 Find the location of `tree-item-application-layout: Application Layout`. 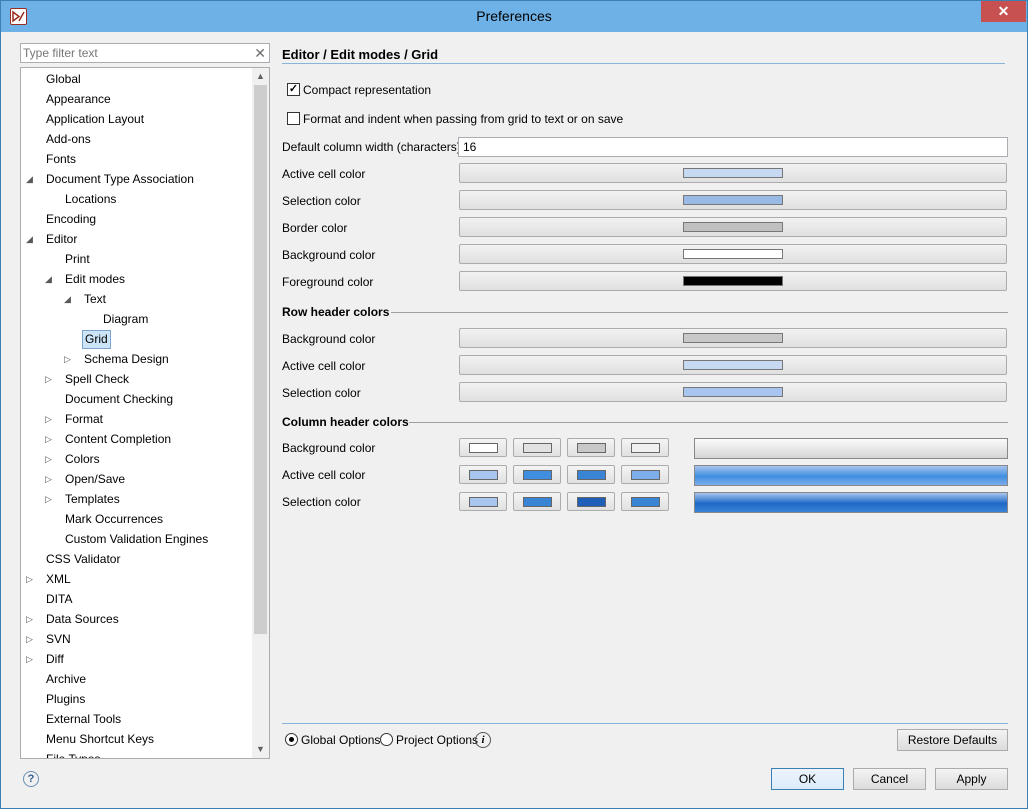

tree-item-application-layout: Application Layout is located at coordinates (136, 119).